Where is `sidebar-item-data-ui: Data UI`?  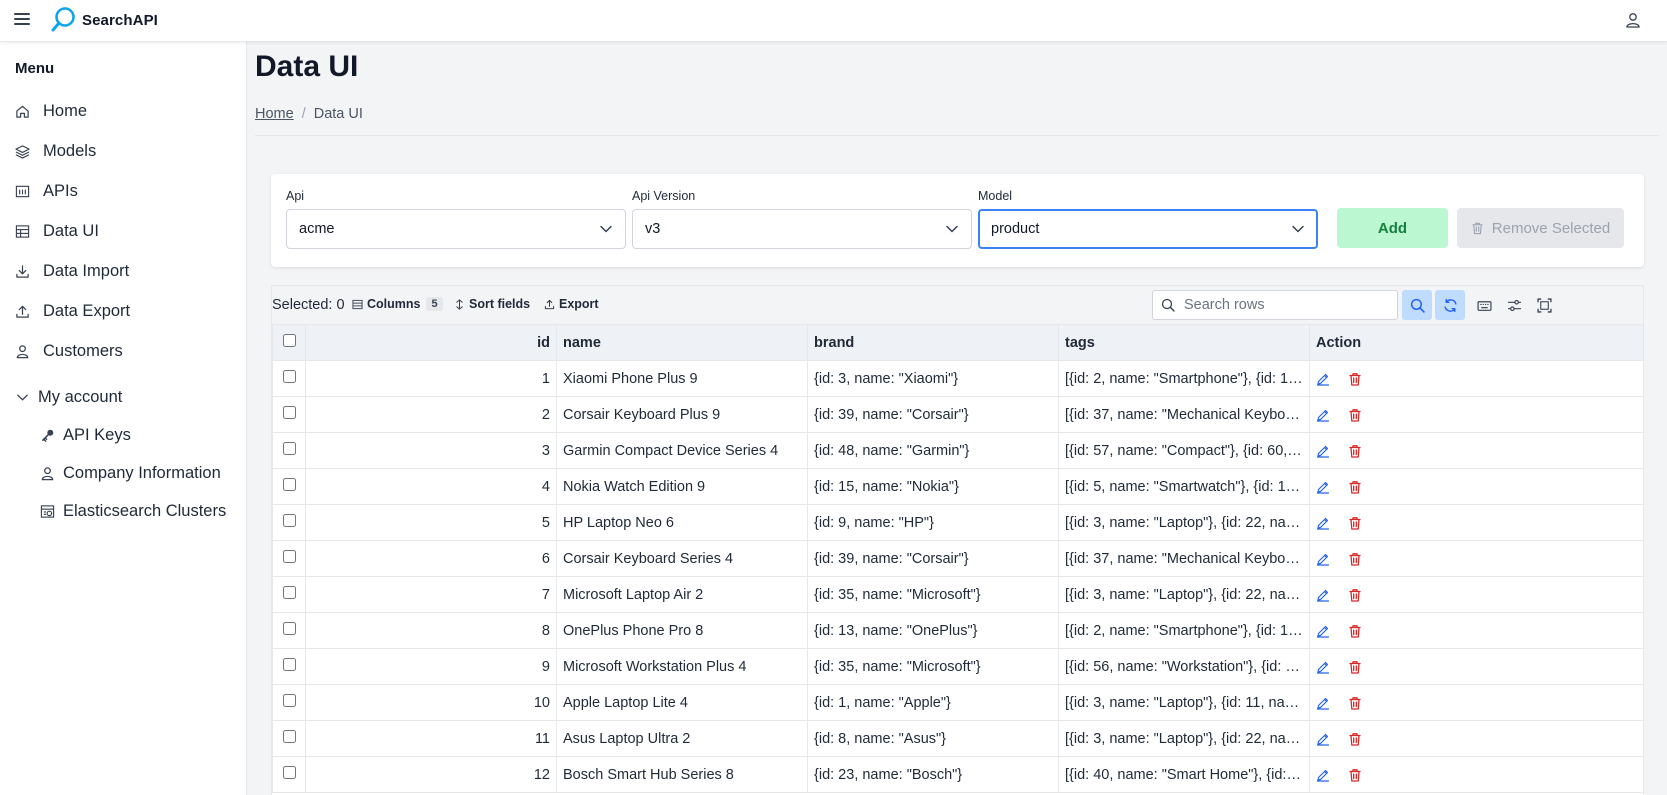 sidebar-item-data-ui: Data UI is located at coordinates (123, 231).